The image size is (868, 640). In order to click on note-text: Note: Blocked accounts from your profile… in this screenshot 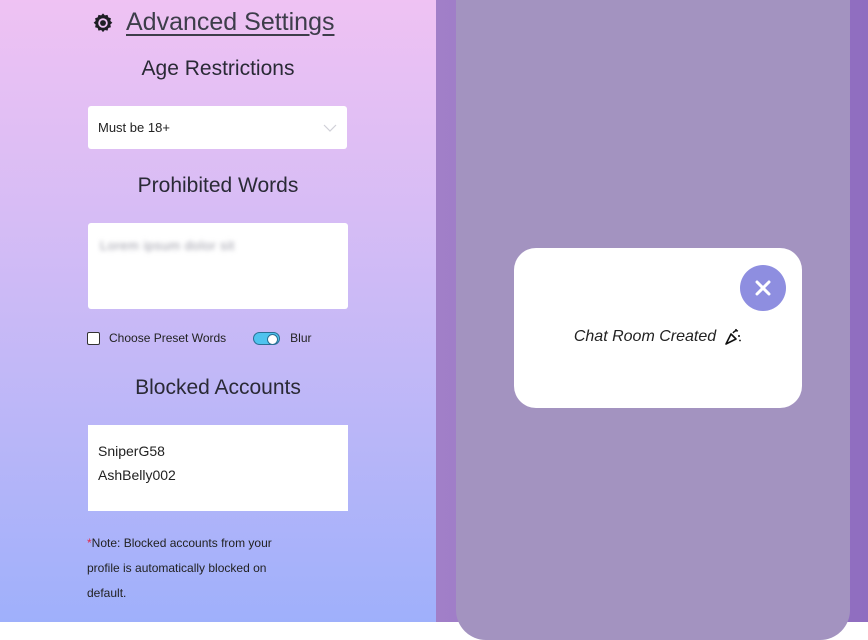, I will do `click(179, 568)`.